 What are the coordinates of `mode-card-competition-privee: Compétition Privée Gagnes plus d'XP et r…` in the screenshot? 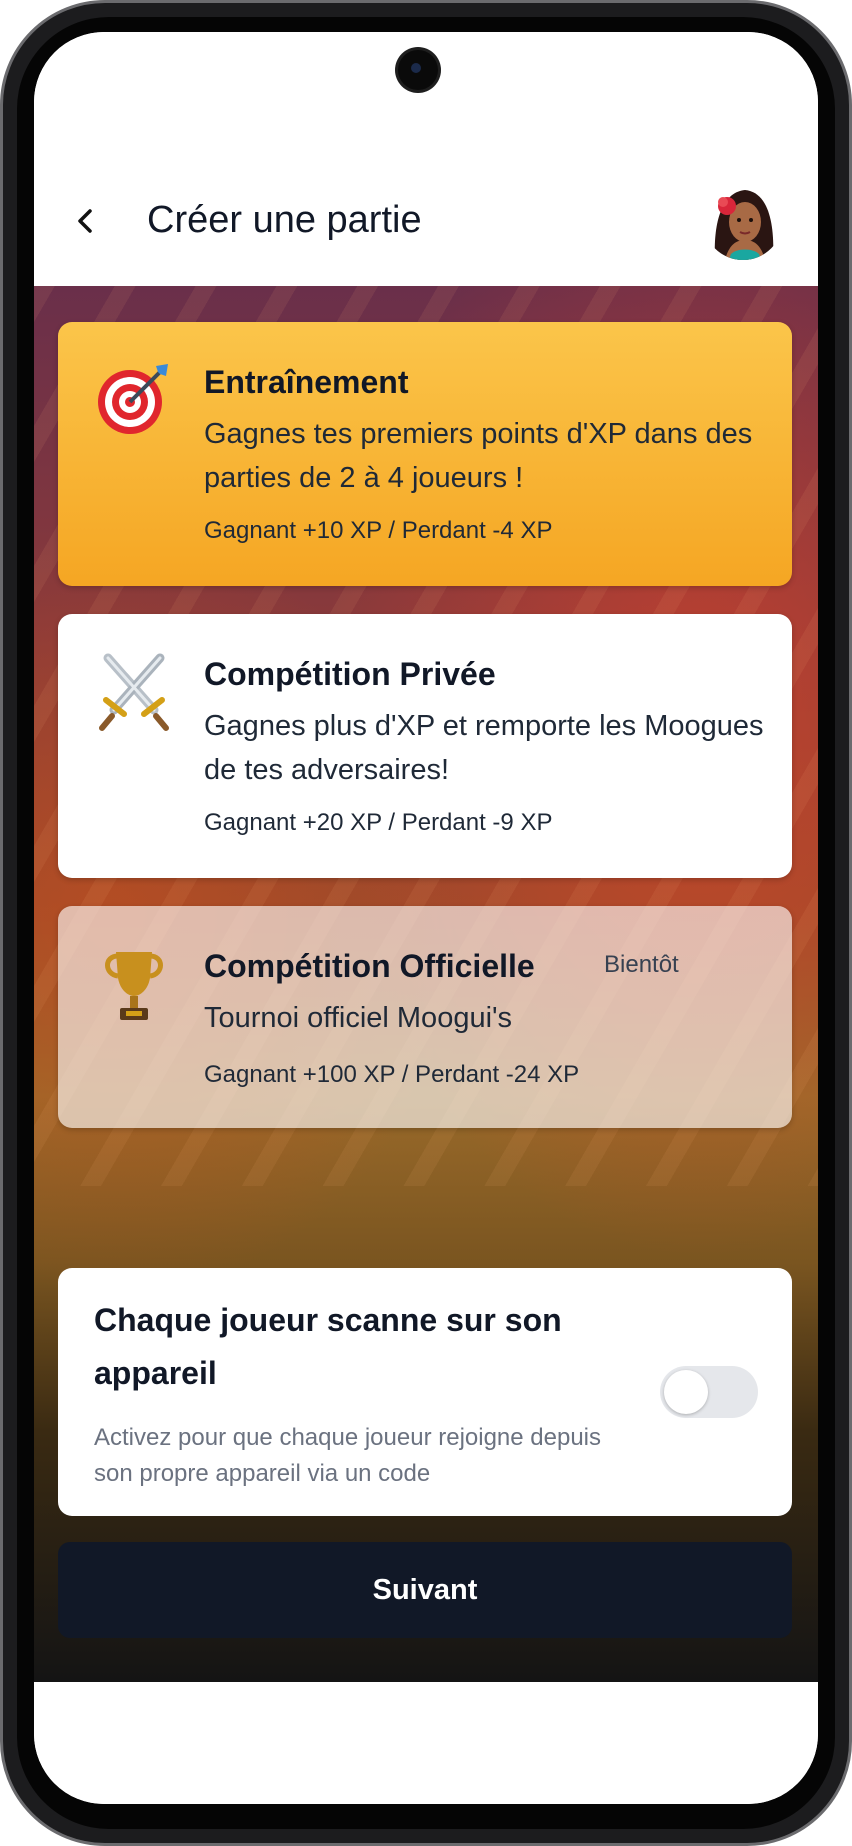 It's located at (425, 746).